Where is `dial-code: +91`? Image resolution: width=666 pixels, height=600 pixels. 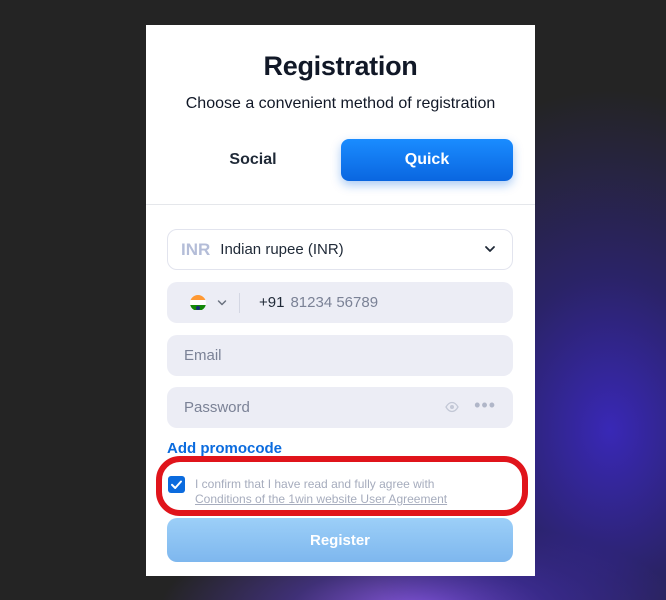
dial-code: +91 is located at coordinates (272, 302).